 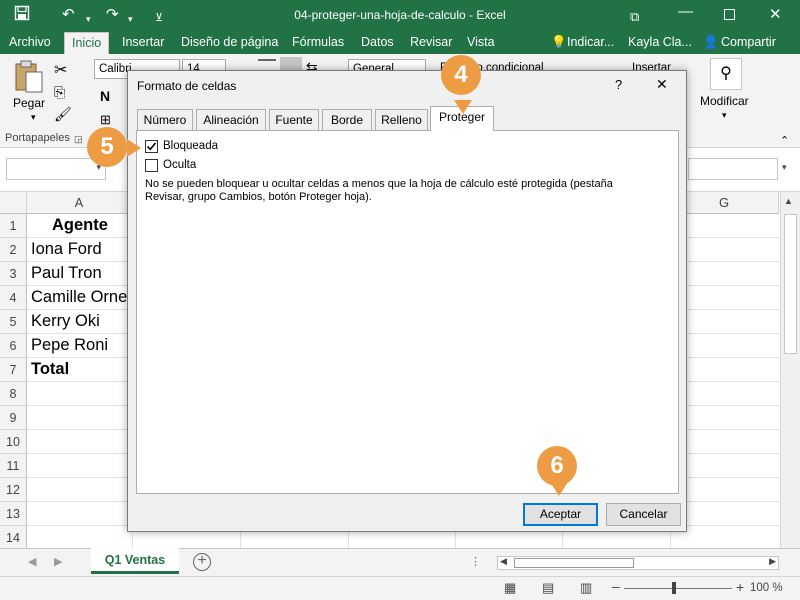 I want to click on tab-insertar: Insertar, so click(x=143, y=42).